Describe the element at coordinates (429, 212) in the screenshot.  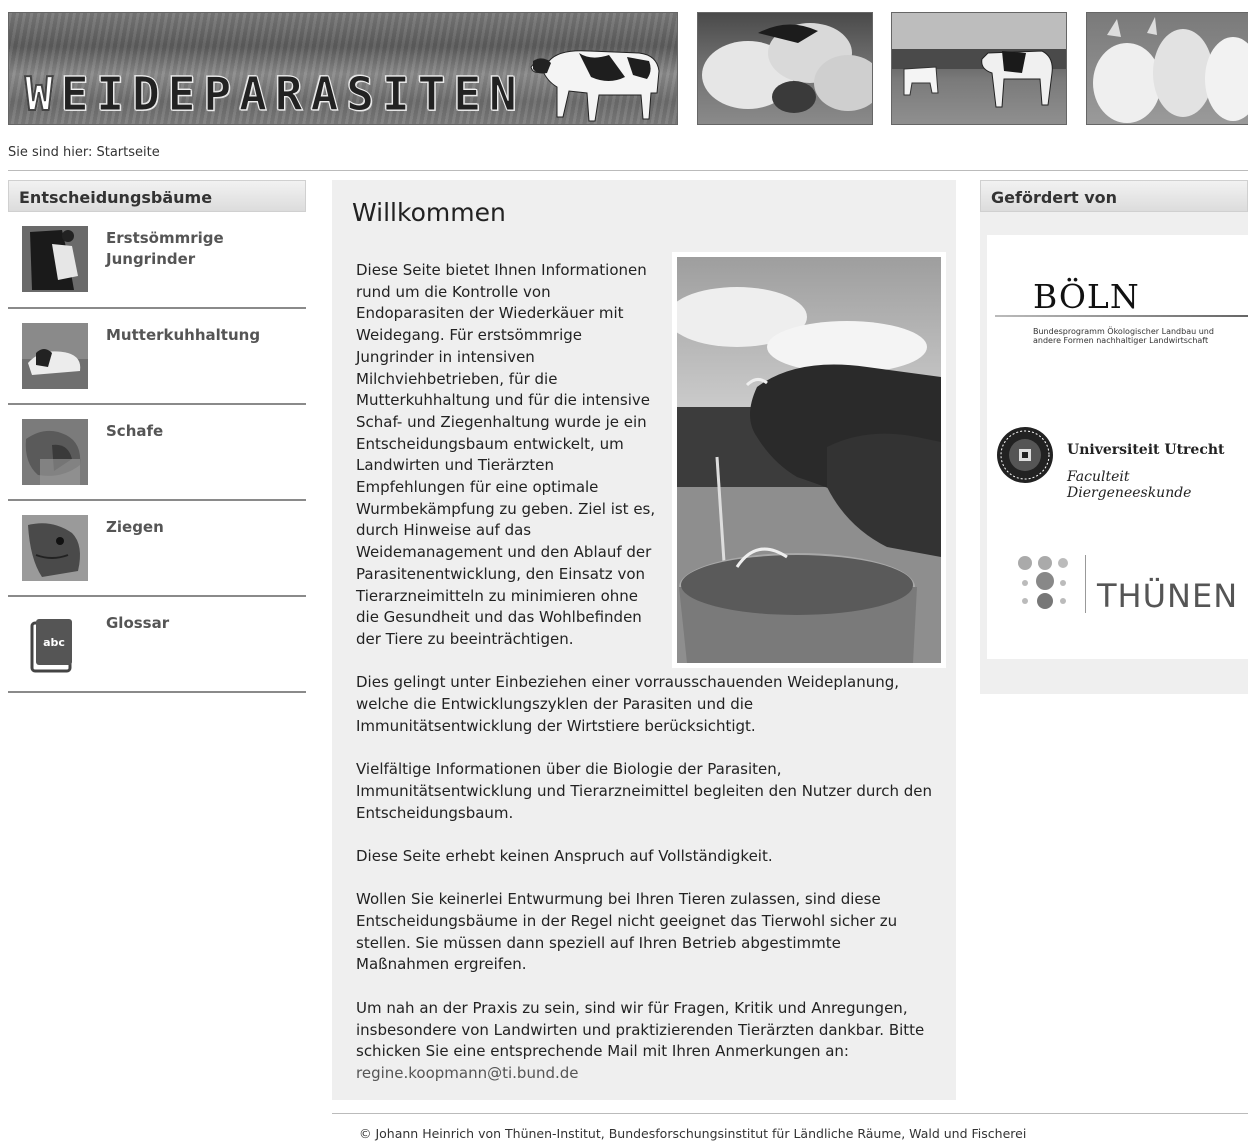
I see `page-title: Willkommen` at that location.